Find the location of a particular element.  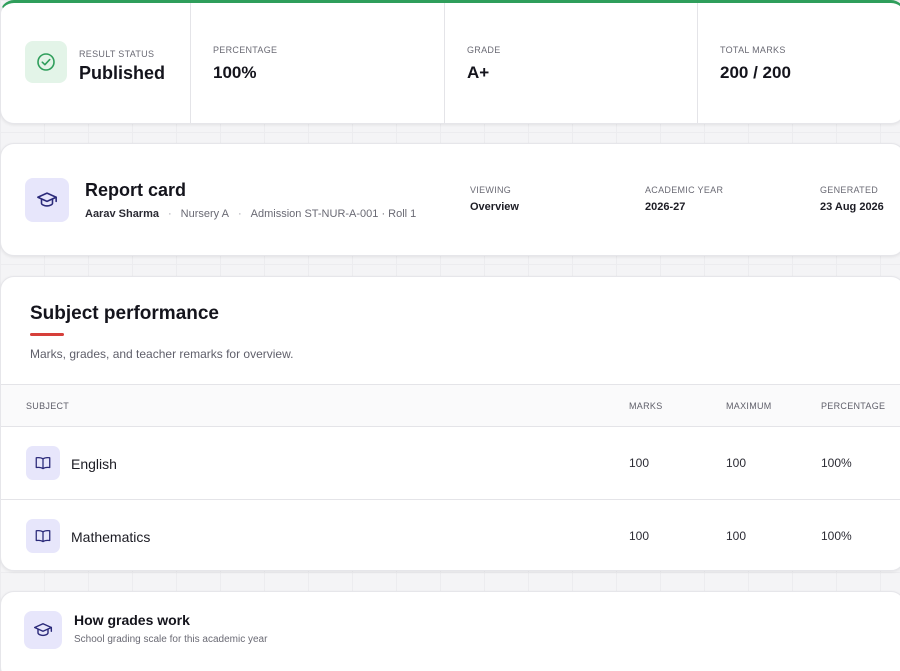

percentage-label: PERCENTAGE is located at coordinates (245, 50).